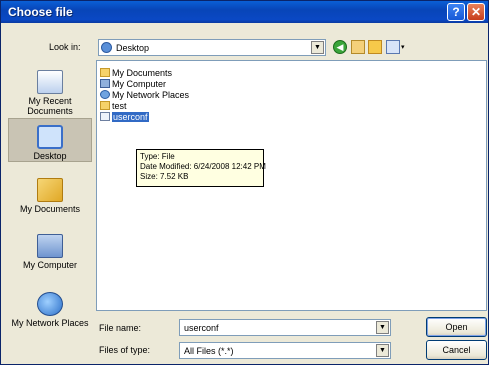  What do you see at coordinates (456, 327) in the screenshot?
I see `open-button: Open` at bounding box center [456, 327].